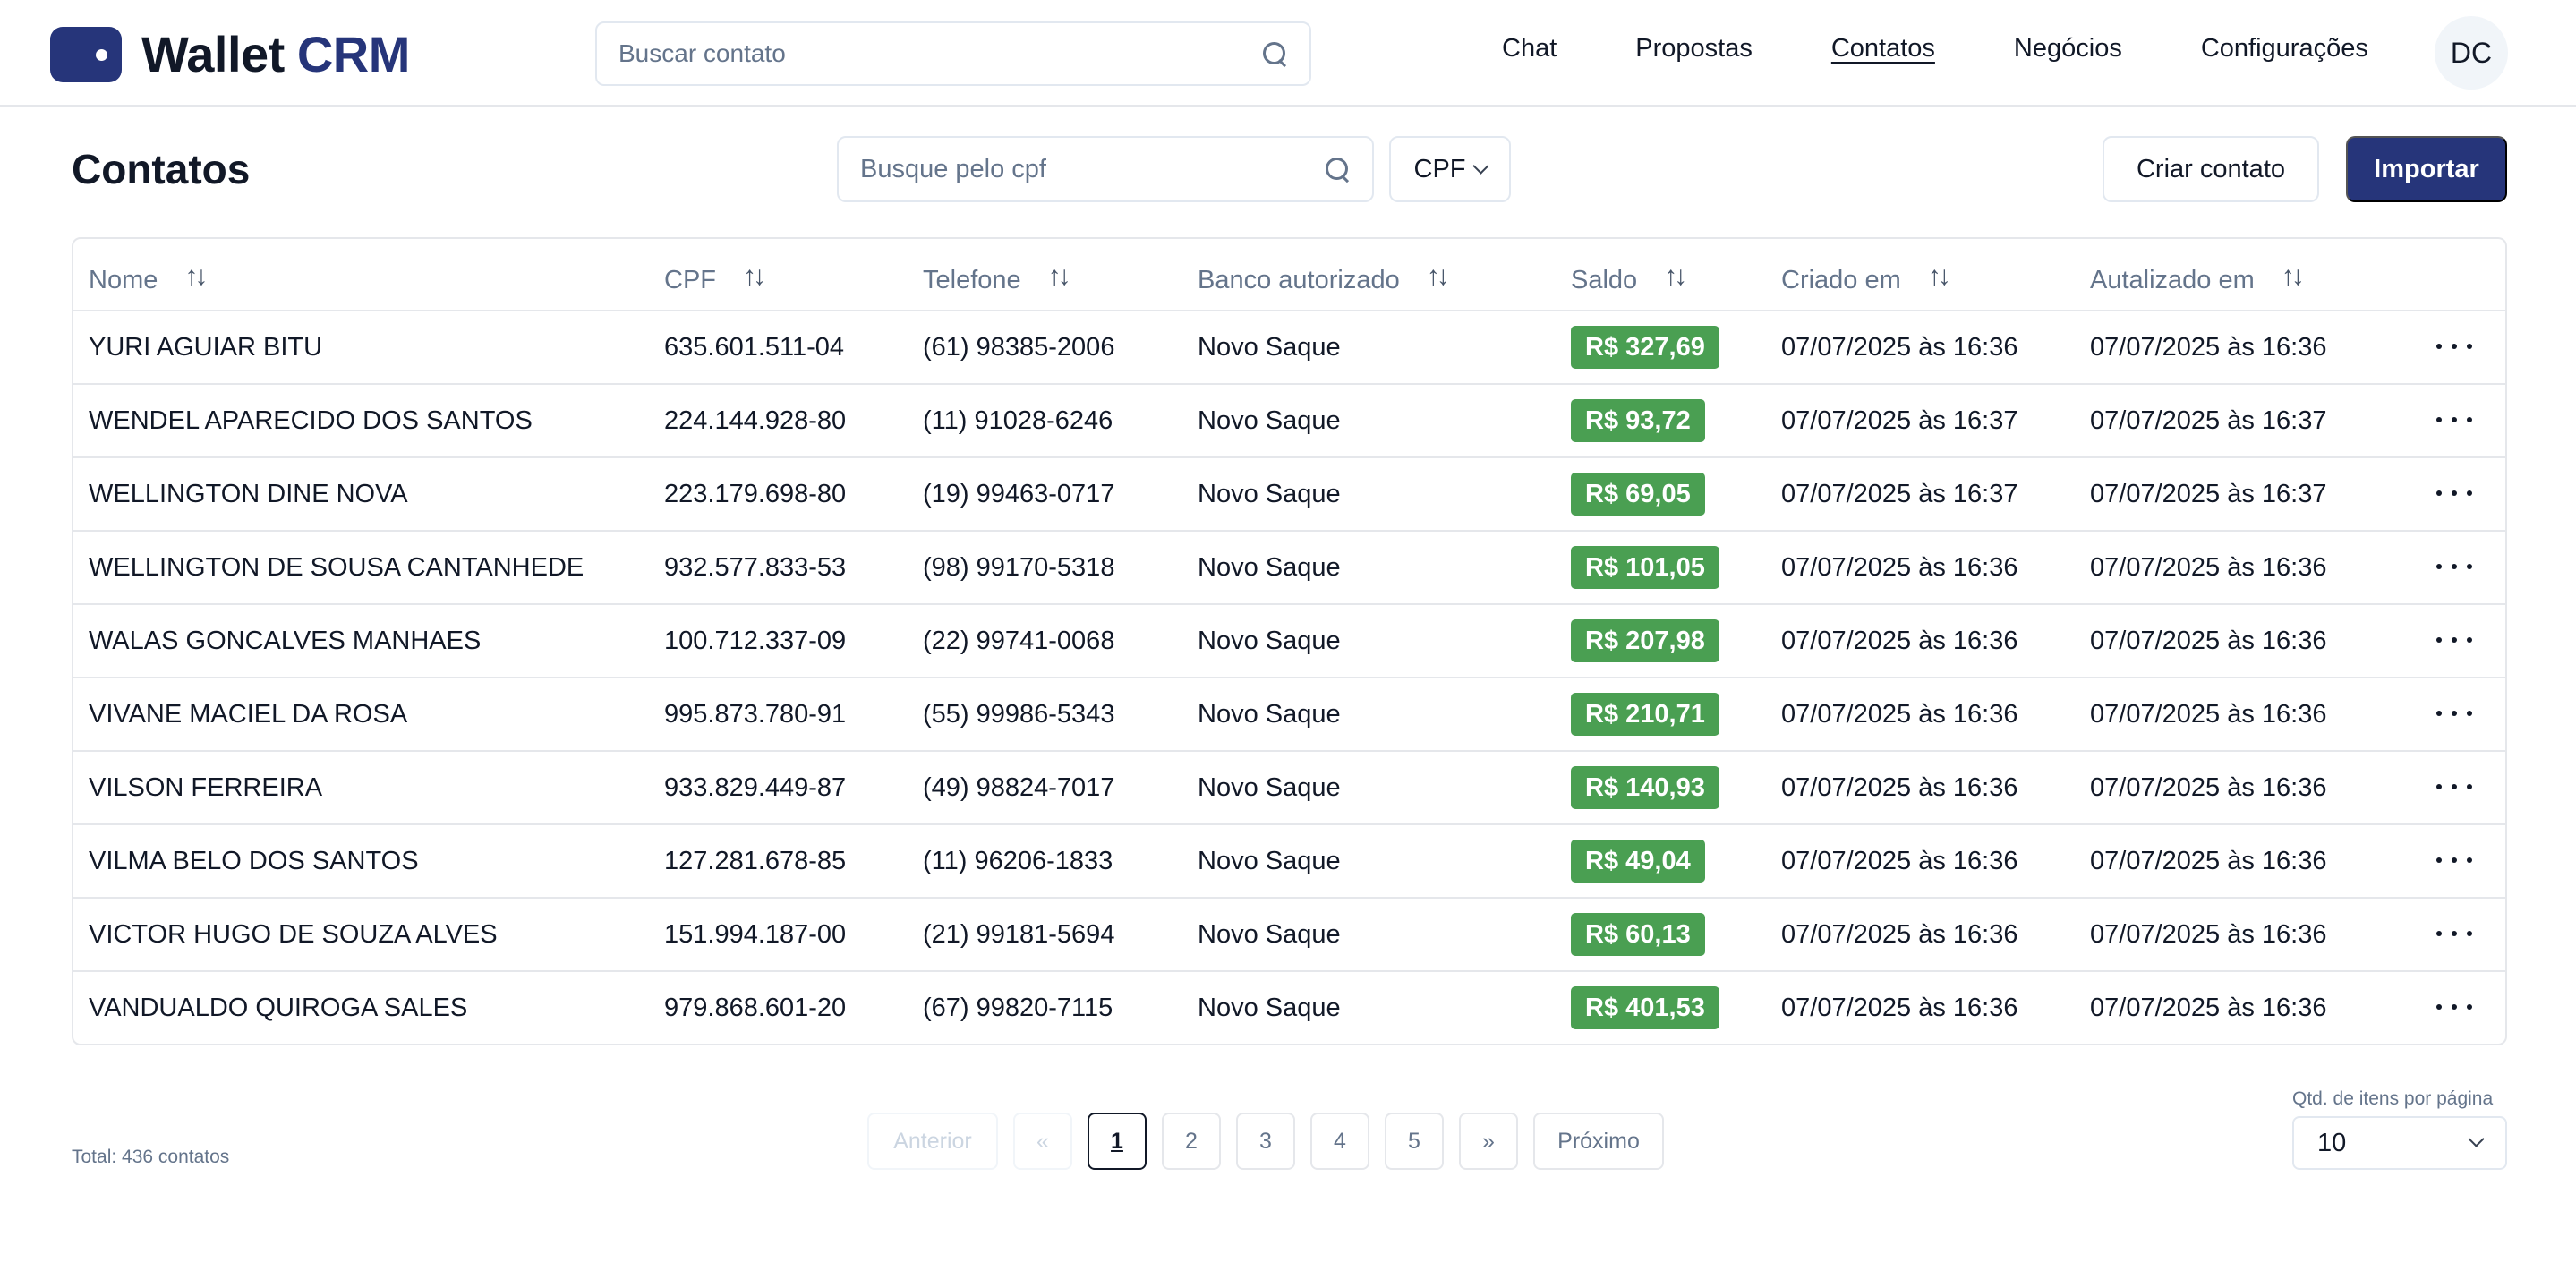  I want to click on per-page-label: Qtd. de itens por página, so click(2393, 1098).